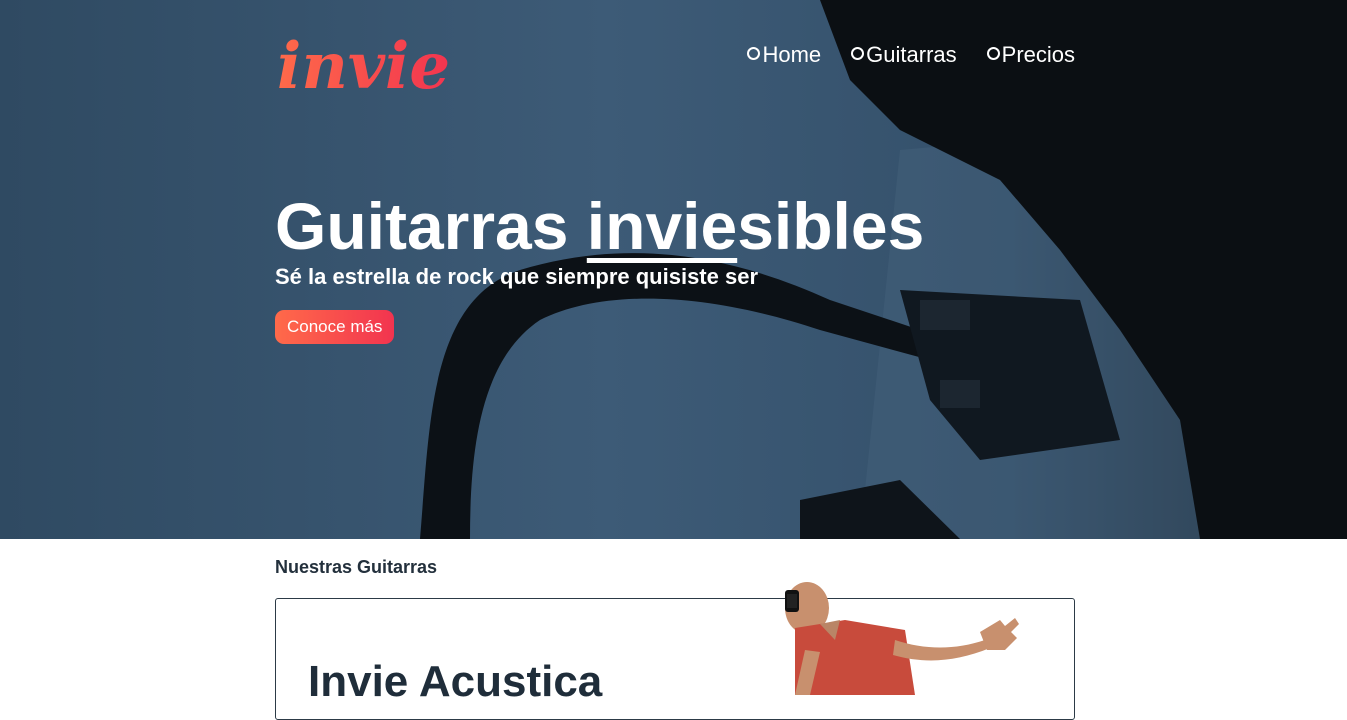 The height and width of the screenshot is (720, 1347). What do you see at coordinates (431, 226) in the screenshot?
I see `hero-title-start: Guitarras` at bounding box center [431, 226].